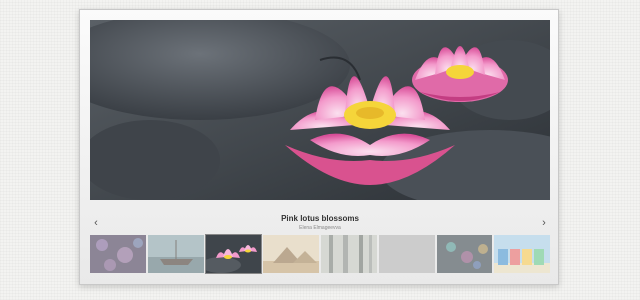 The image size is (640, 300). Describe the element at coordinates (464, 254) in the screenshot. I see `thumbnail-colorful-bokeh` at that location.